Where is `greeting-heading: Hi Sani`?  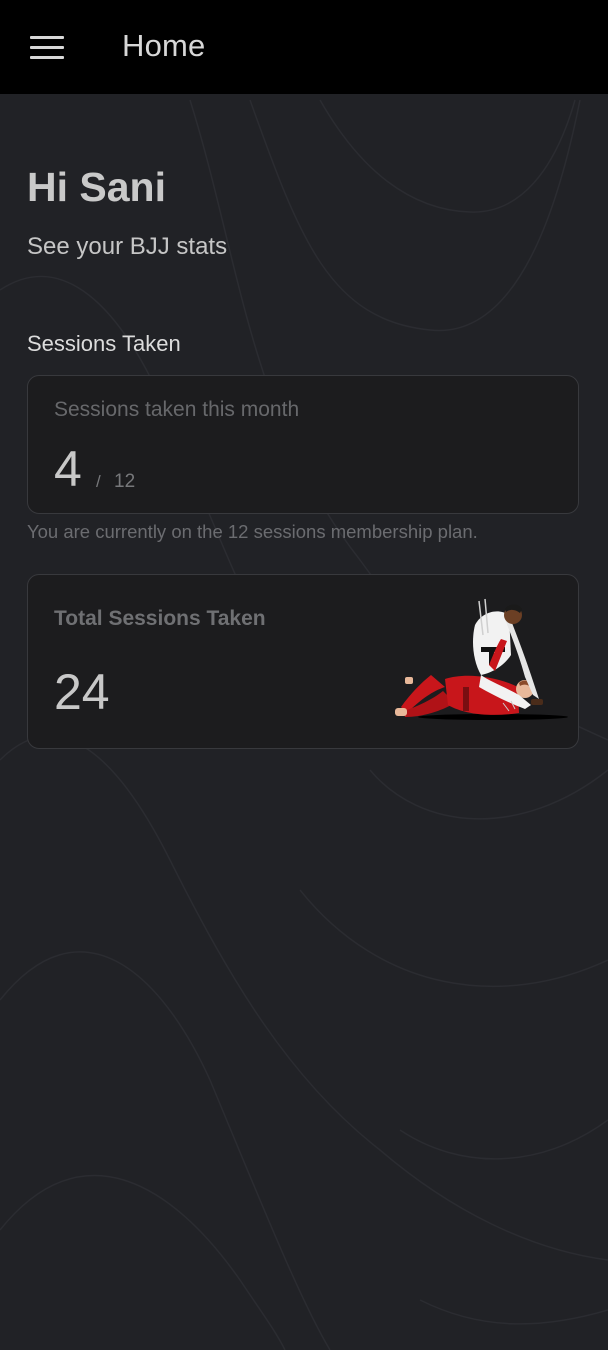
greeting-heading: Hi Sani is located at coordinates (96, 187).